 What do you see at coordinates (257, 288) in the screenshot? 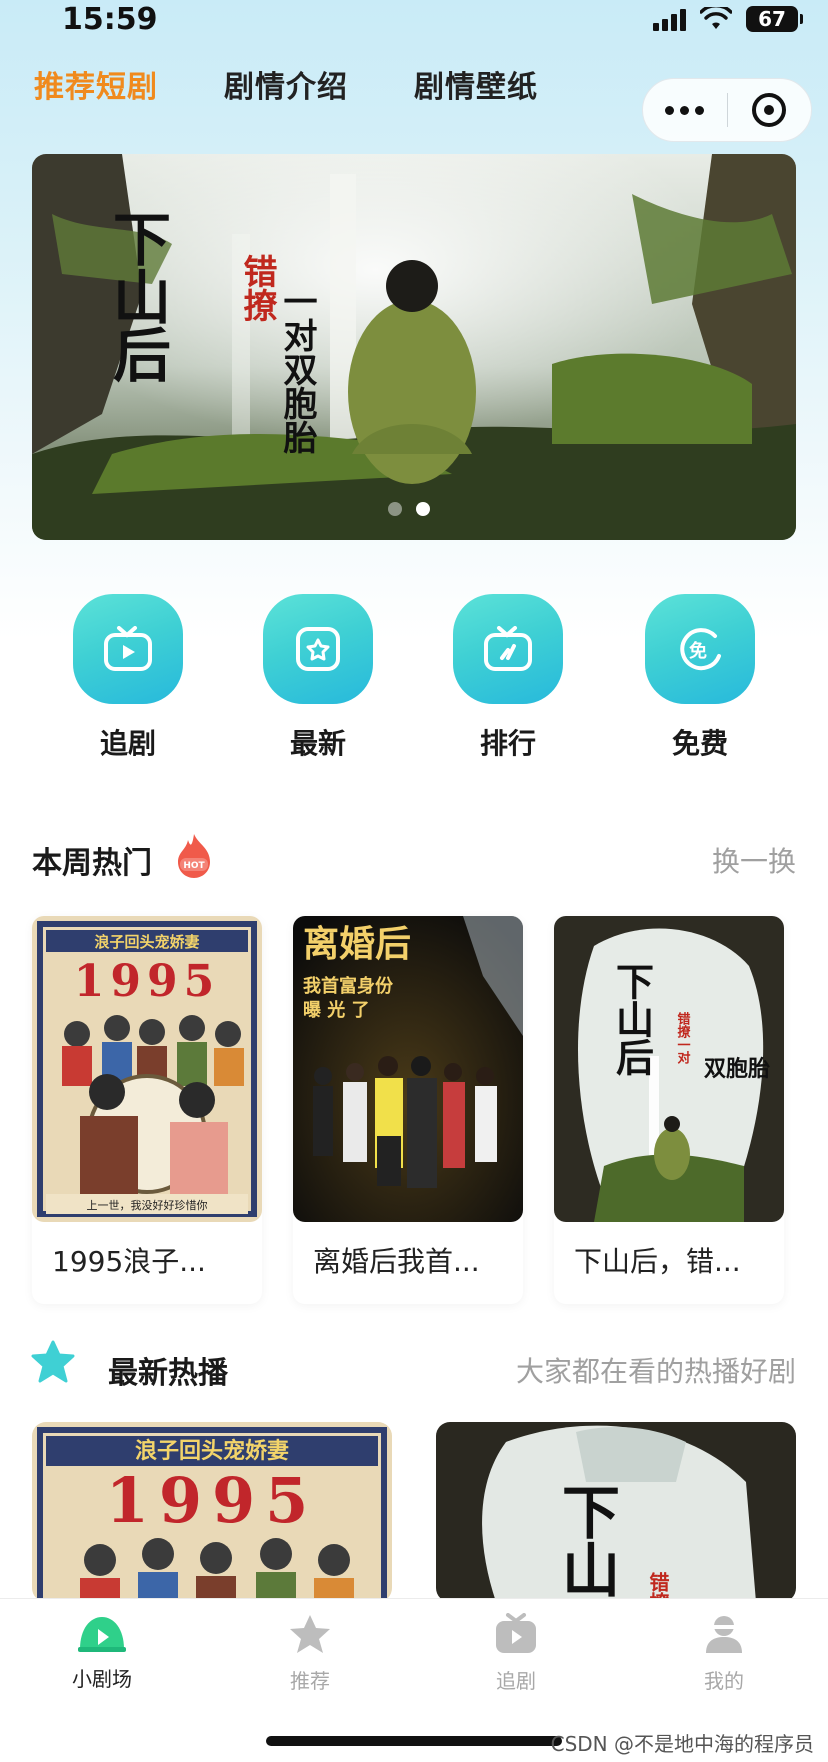
I see `banner-subtitle-red: 错撩` at bounding box center [257, 288].